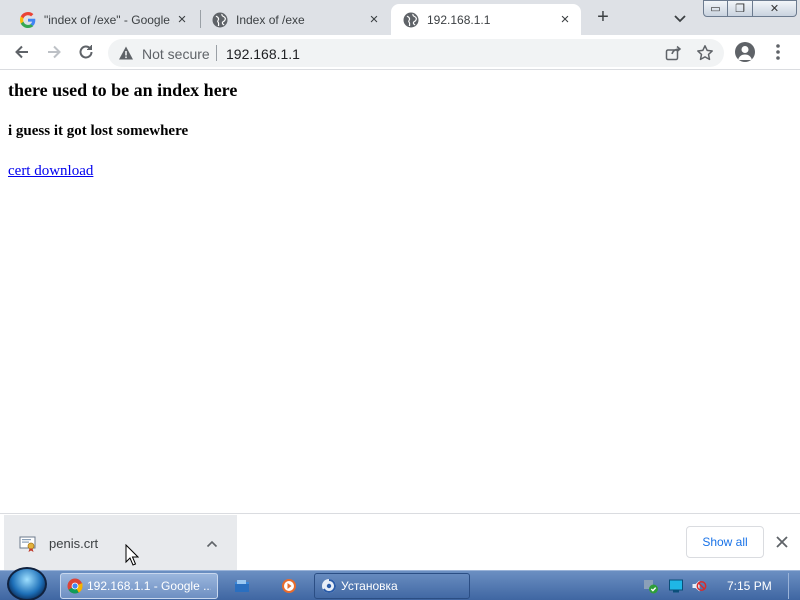 This screenshot has height=600, width=800. I want to click on maximize-button: ❐, so click(740, 8).